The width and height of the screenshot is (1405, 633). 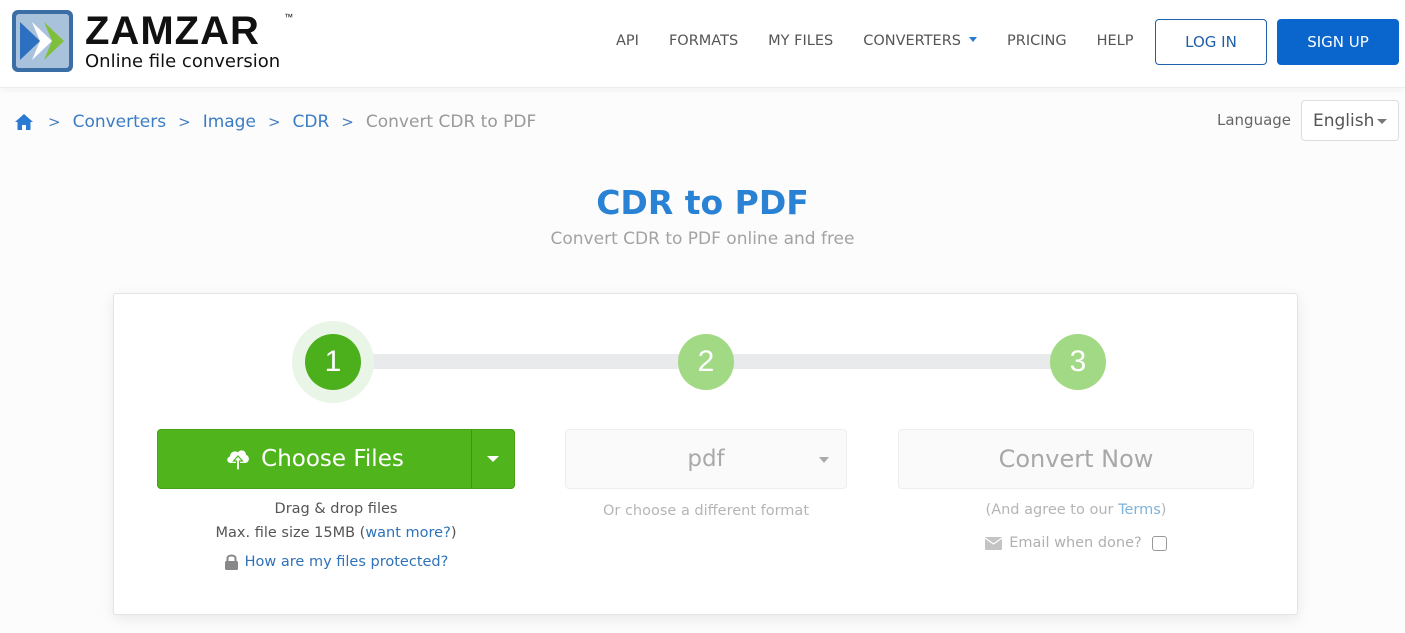 I want to click on step-3-indicator: 3, so click(x=1078, y=362).